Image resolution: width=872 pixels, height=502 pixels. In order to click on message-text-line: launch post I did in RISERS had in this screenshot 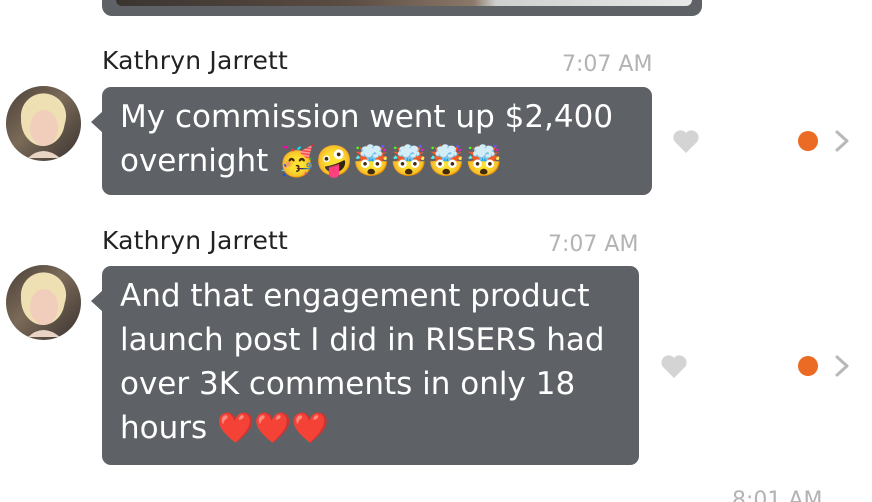, I will do `click(362, 340)`.